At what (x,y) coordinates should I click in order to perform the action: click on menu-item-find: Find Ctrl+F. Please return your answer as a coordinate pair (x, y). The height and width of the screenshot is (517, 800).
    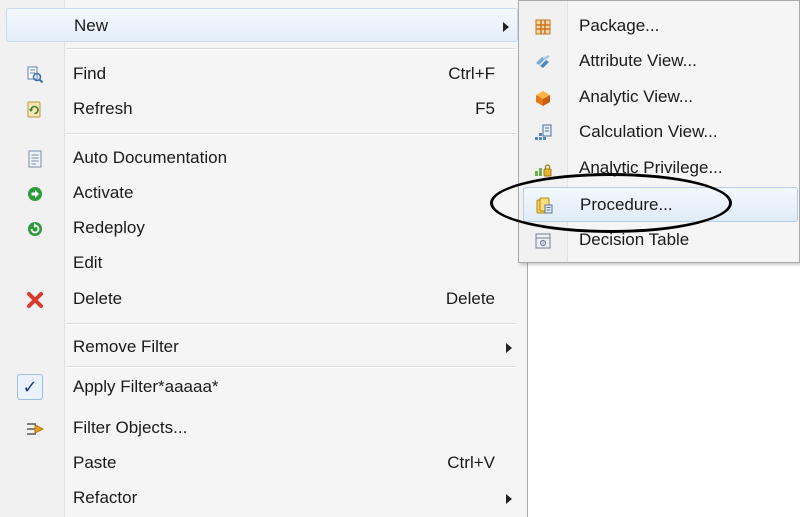
    Looking at the image, I should click on (263, 74).